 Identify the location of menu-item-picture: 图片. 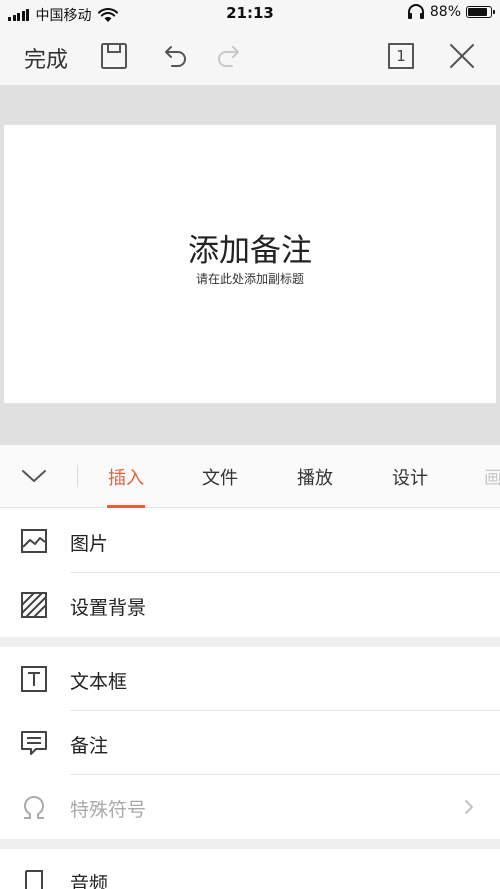
(250, 541).